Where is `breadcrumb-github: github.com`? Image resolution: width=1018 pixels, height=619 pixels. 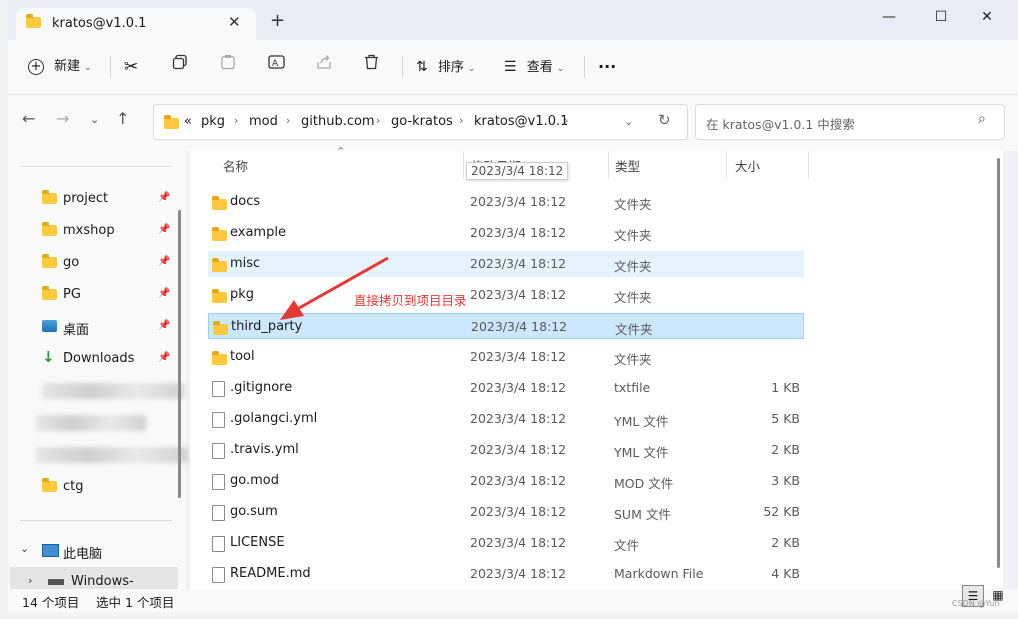 breadcrumb-github: github.com is located at coordinates (338, 121).